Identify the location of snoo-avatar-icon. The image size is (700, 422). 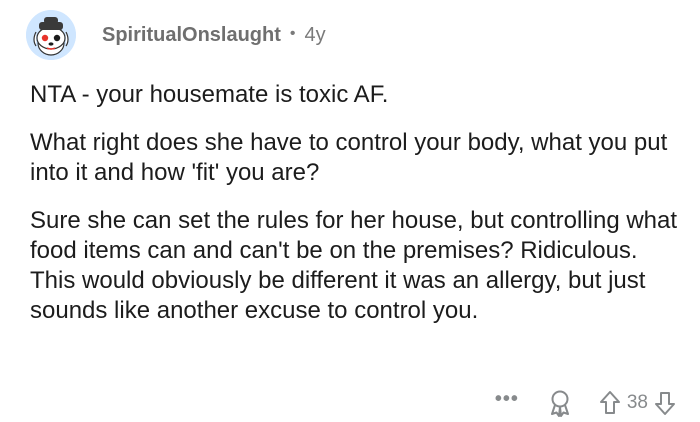
(51, 35).